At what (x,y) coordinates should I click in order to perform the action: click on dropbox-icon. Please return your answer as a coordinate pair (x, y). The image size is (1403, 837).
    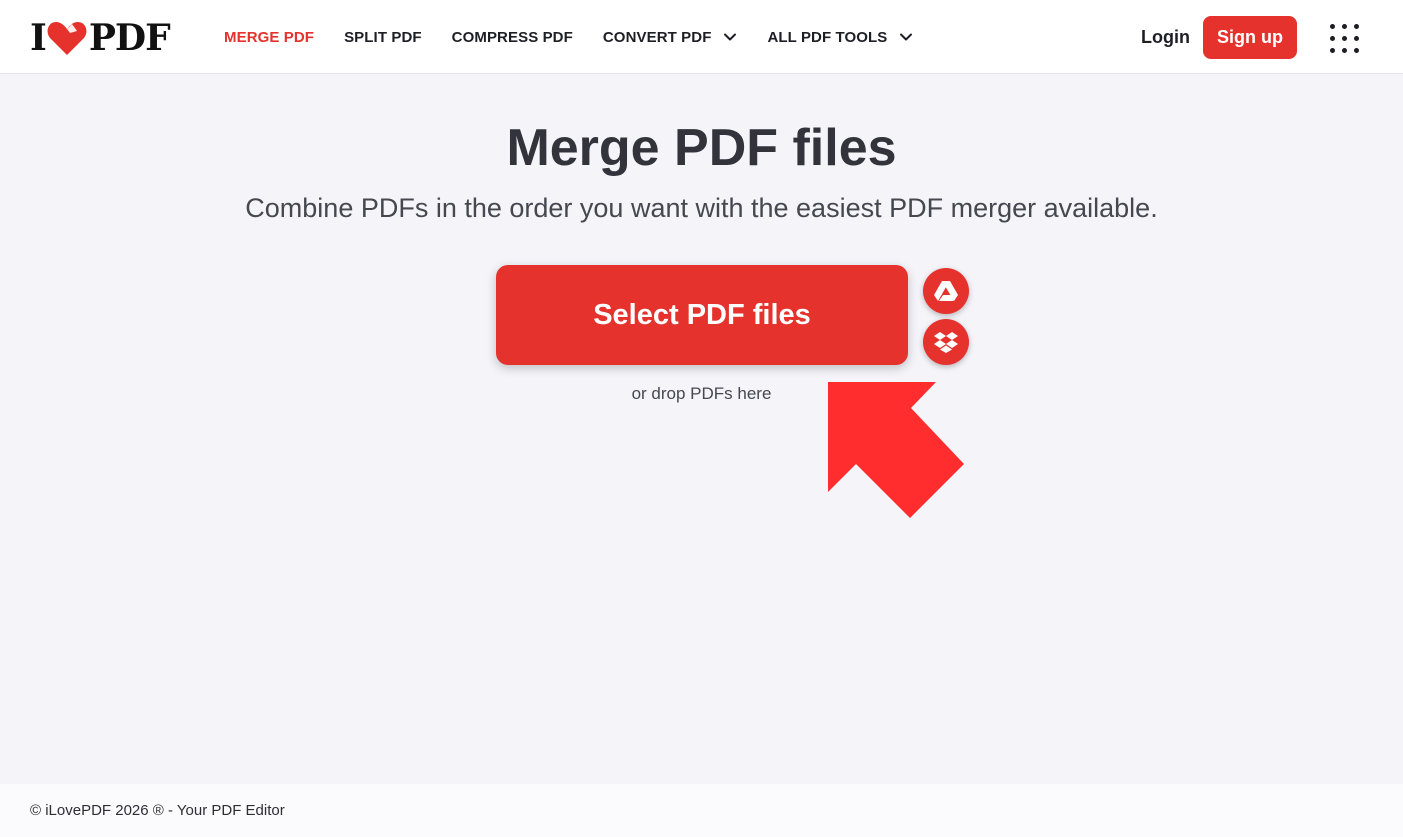
    Looking at the image, I should click on (946, 342).